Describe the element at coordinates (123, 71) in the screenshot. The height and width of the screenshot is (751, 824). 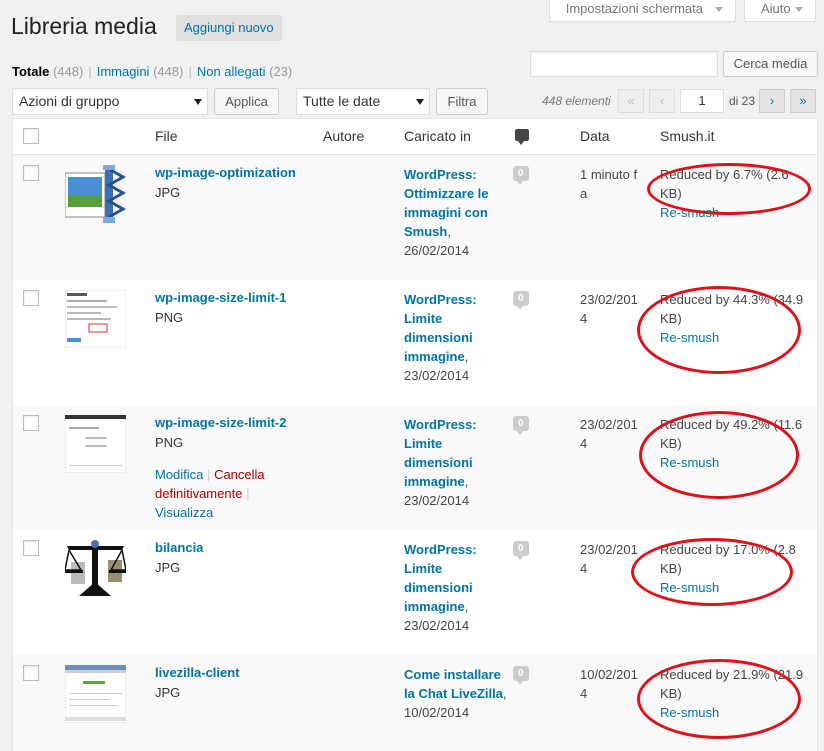
I see `filter-images-label: Immagini` at that location.